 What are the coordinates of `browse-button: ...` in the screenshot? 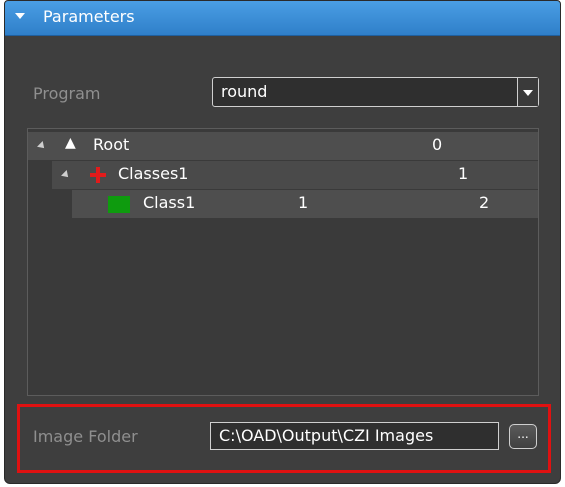 It's located at (523, 436).